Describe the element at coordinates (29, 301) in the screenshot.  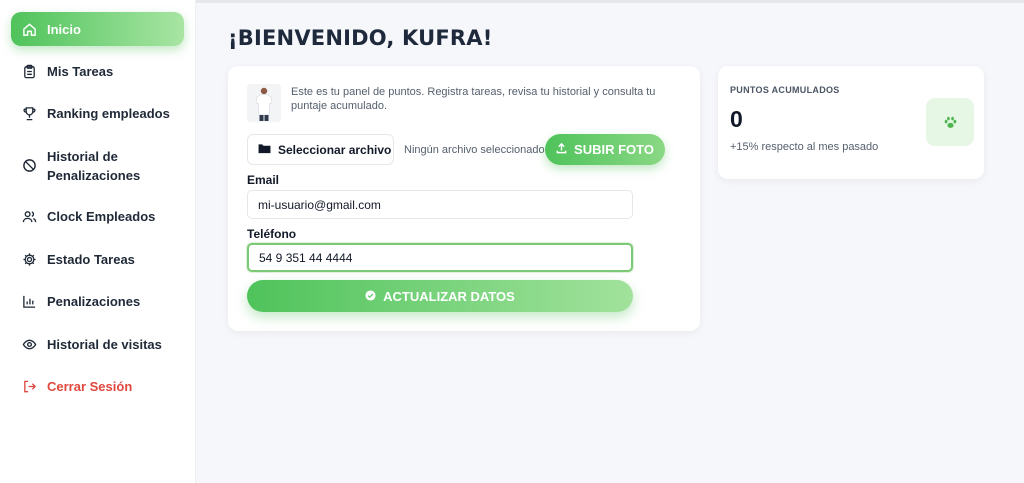
I see `bar-chart-icon` at that location.